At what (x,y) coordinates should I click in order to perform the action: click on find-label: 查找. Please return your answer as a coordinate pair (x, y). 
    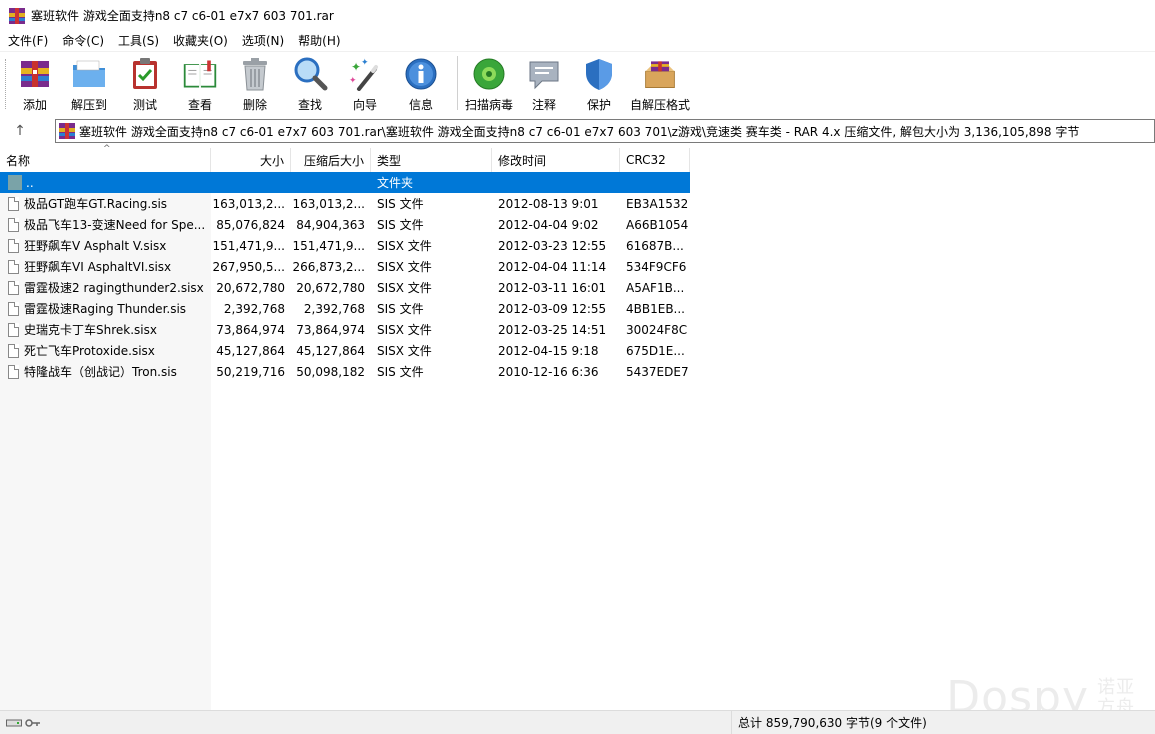
    Looking at the image, I should click on (309, 105).